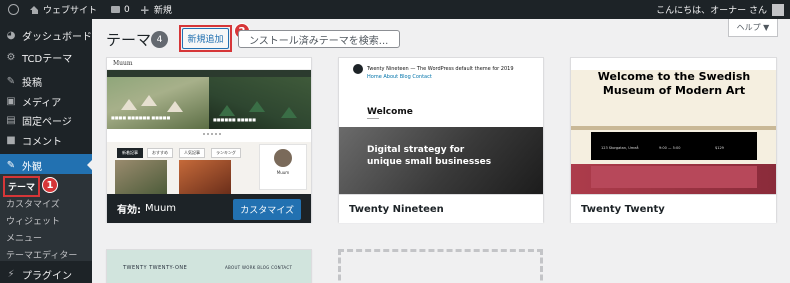 The image size is (790, 283). I want to click on customize-button: カスタマイズ, so click(267, 209).